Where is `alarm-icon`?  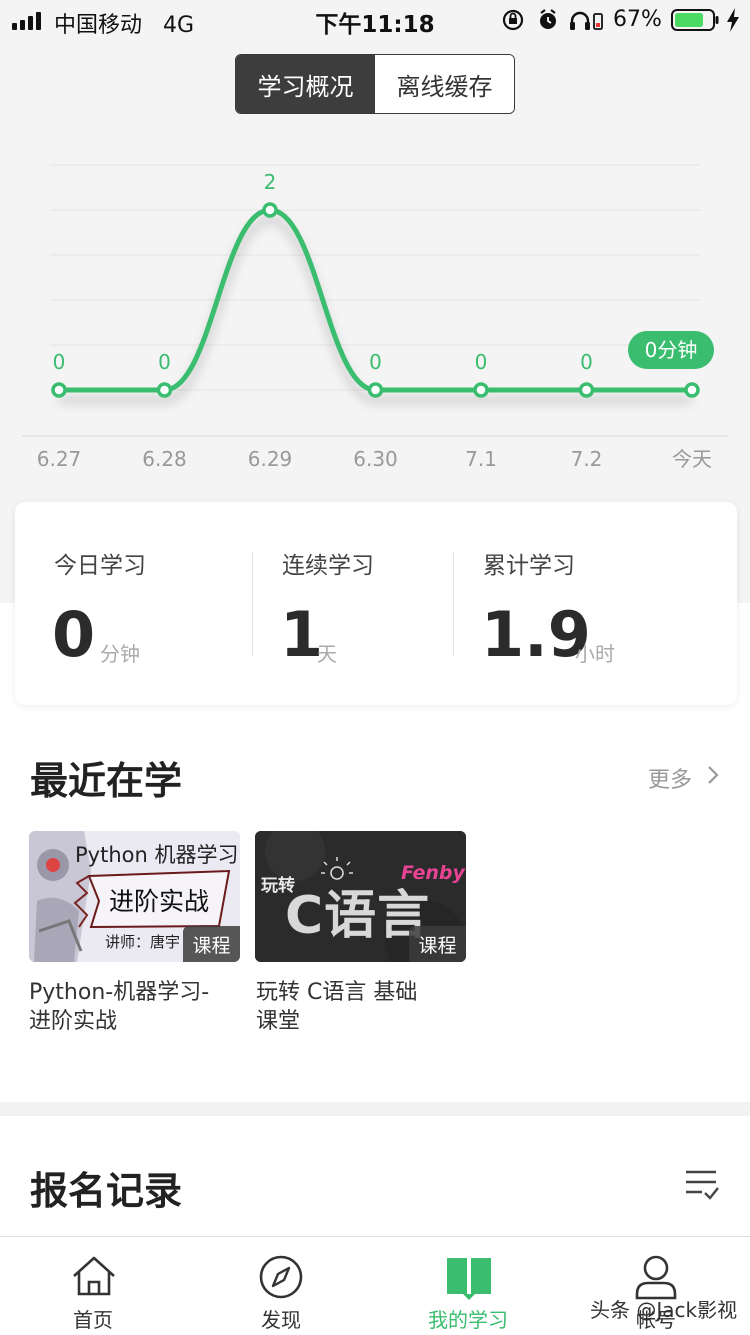
alarm-icon is located at coordinates (548, 19).